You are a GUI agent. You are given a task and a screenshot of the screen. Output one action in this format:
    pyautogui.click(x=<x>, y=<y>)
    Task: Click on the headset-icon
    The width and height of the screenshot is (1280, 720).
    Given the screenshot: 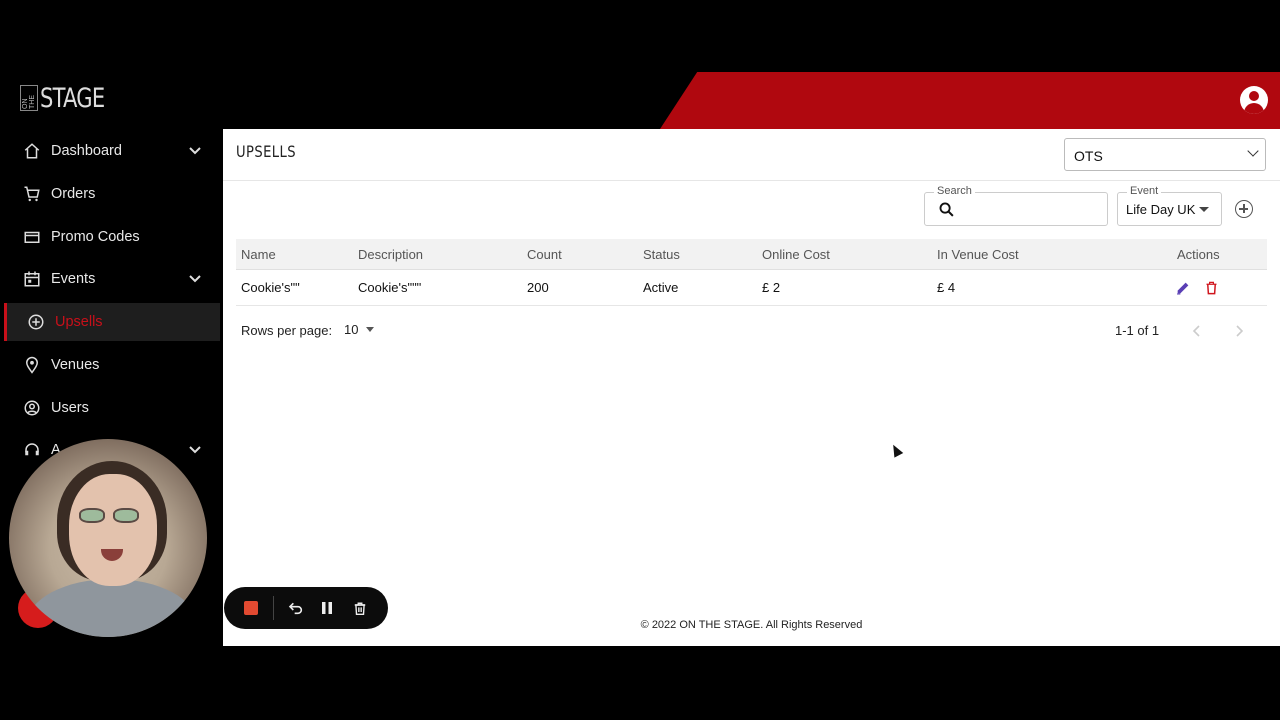 What is the action you would take?
    pyautogui.click(x=32, y=450)
    